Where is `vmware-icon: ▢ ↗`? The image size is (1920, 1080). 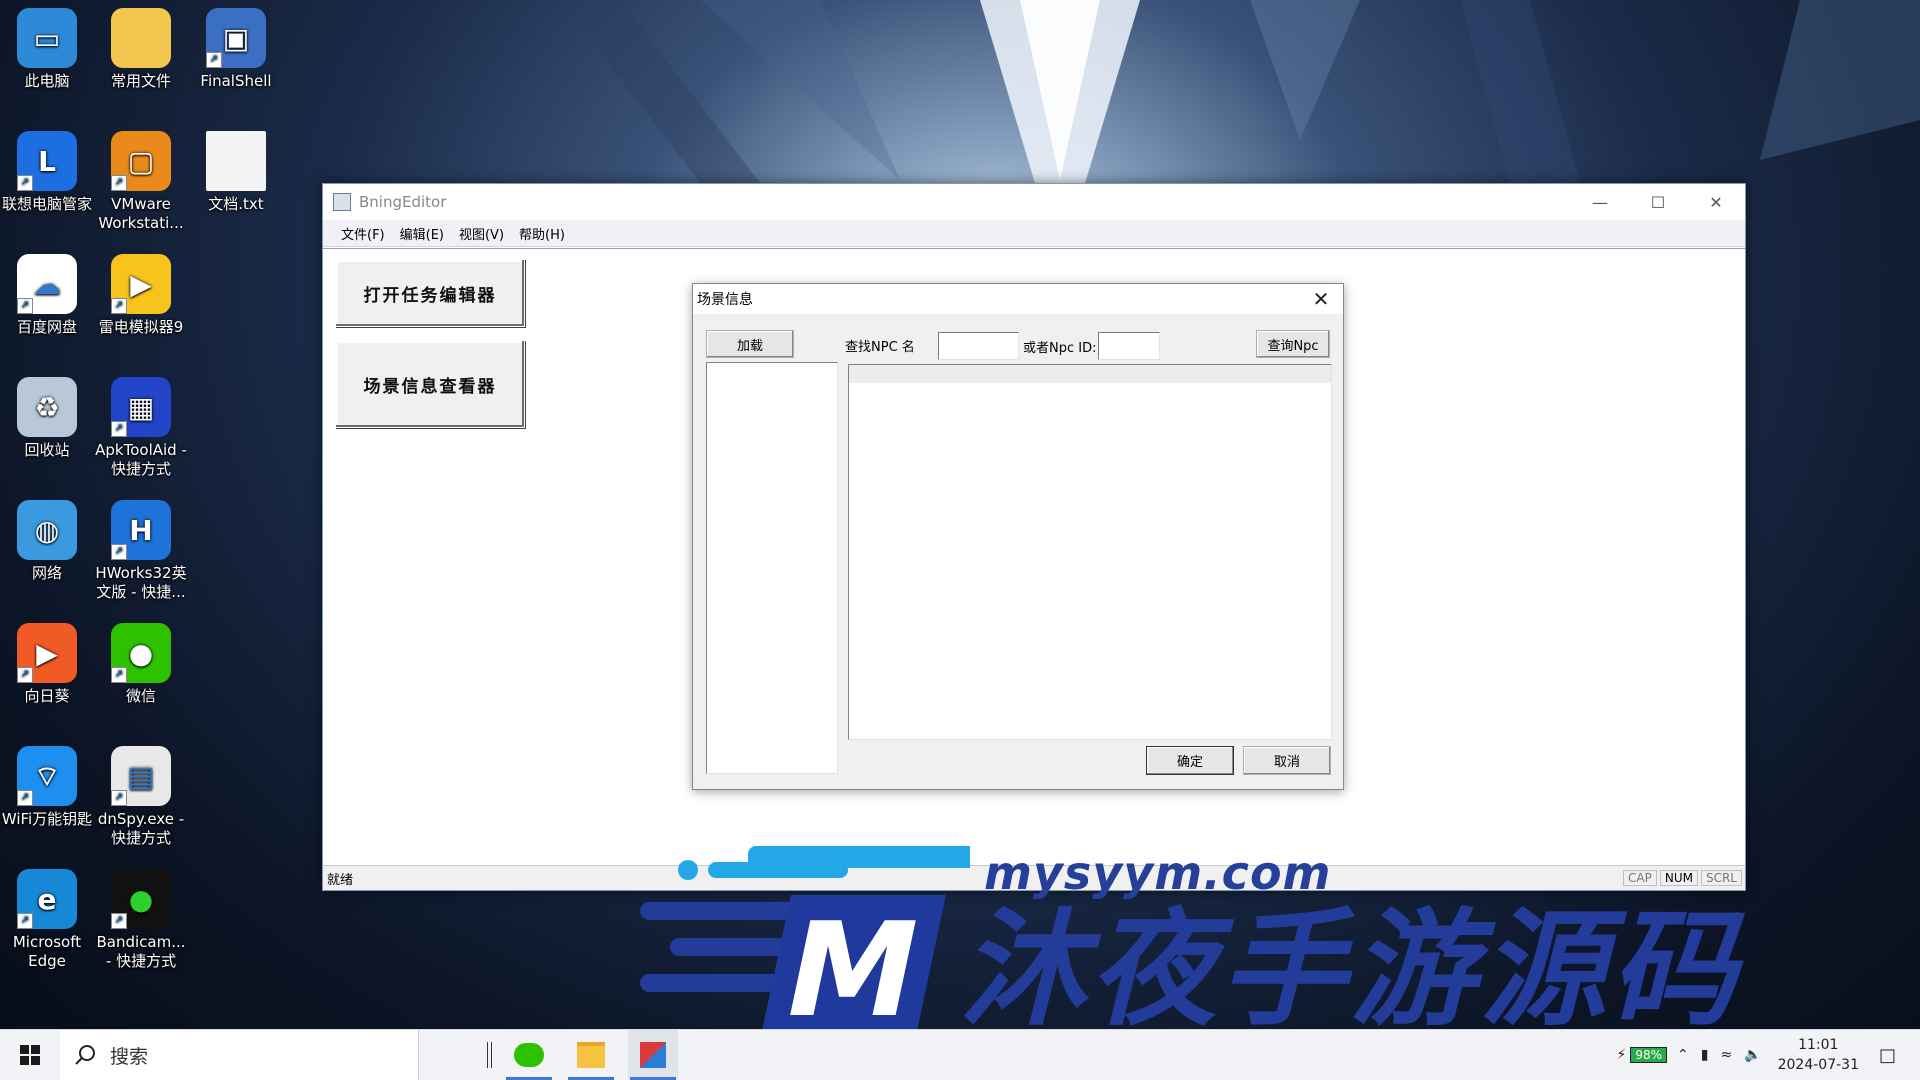 vmware-icon: ▢ ↗ is located at coordinates (141, 161).